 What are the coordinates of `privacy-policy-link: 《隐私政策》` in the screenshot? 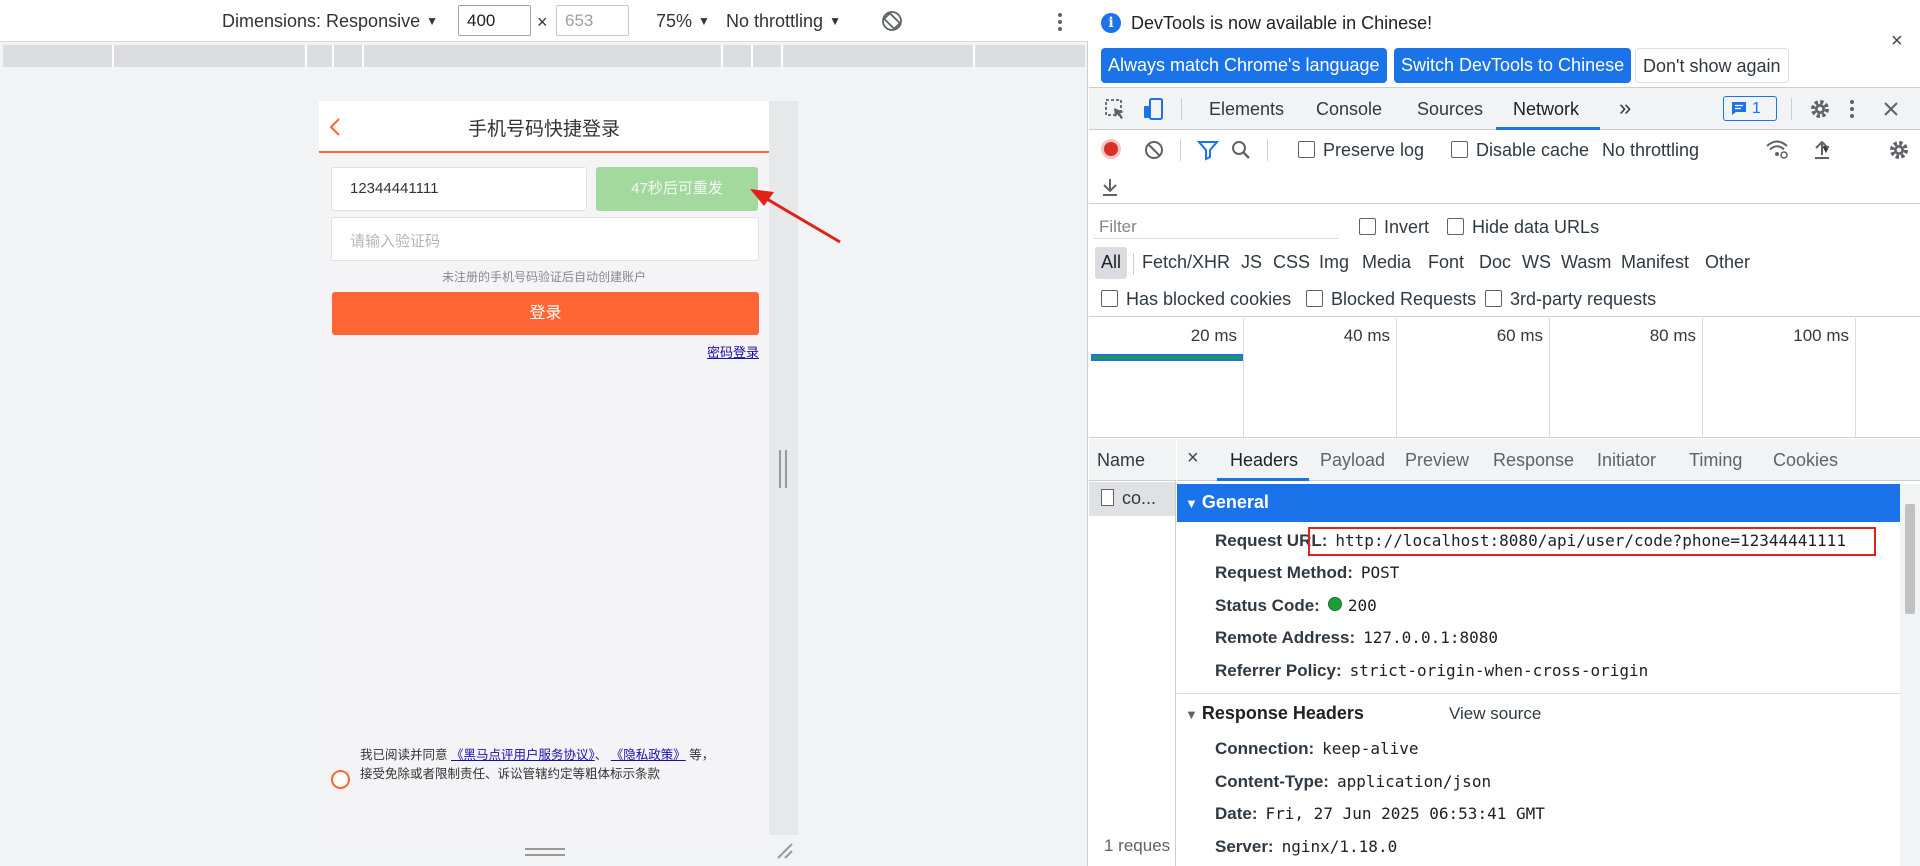 It's located at (648, 755).